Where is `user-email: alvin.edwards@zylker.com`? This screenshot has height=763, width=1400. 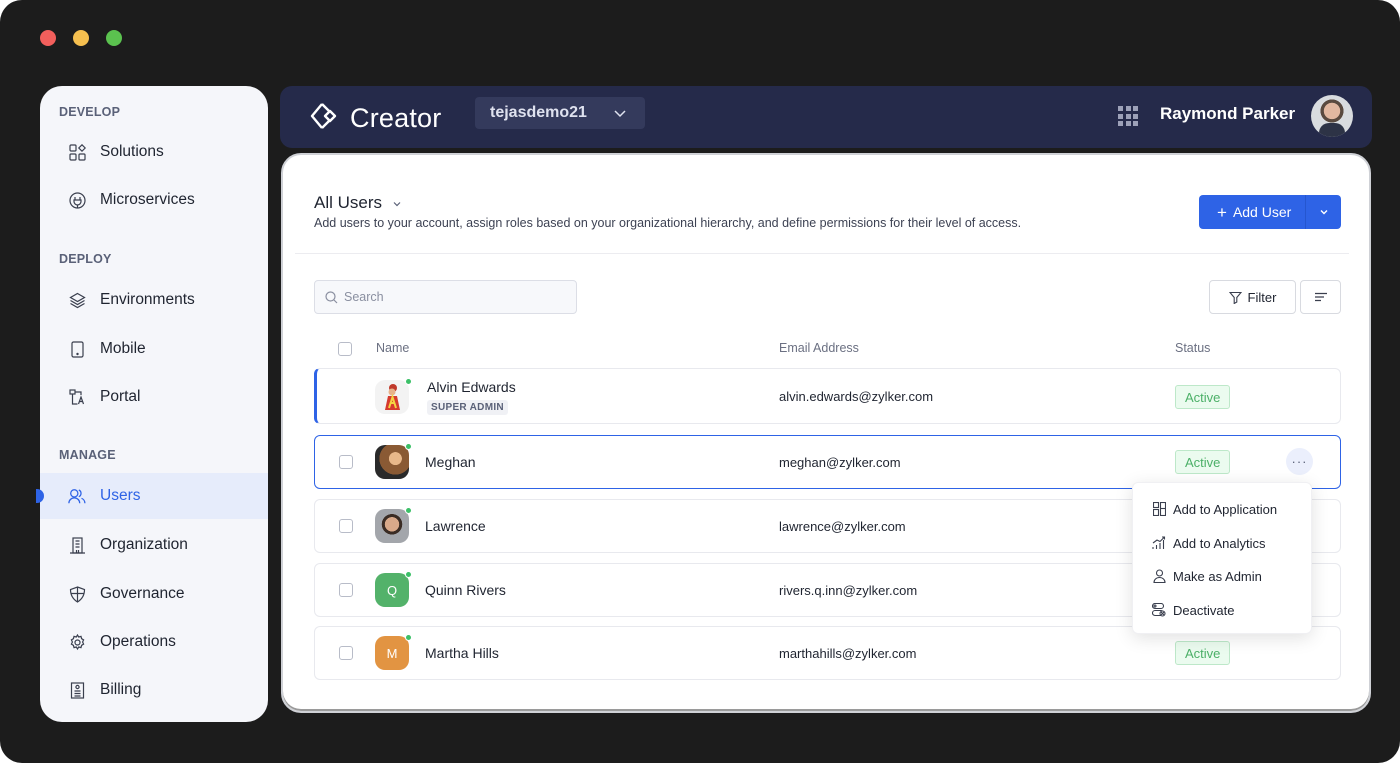
user-email: alvin.edwards@zylker.com is located at coordinates (856, 396).